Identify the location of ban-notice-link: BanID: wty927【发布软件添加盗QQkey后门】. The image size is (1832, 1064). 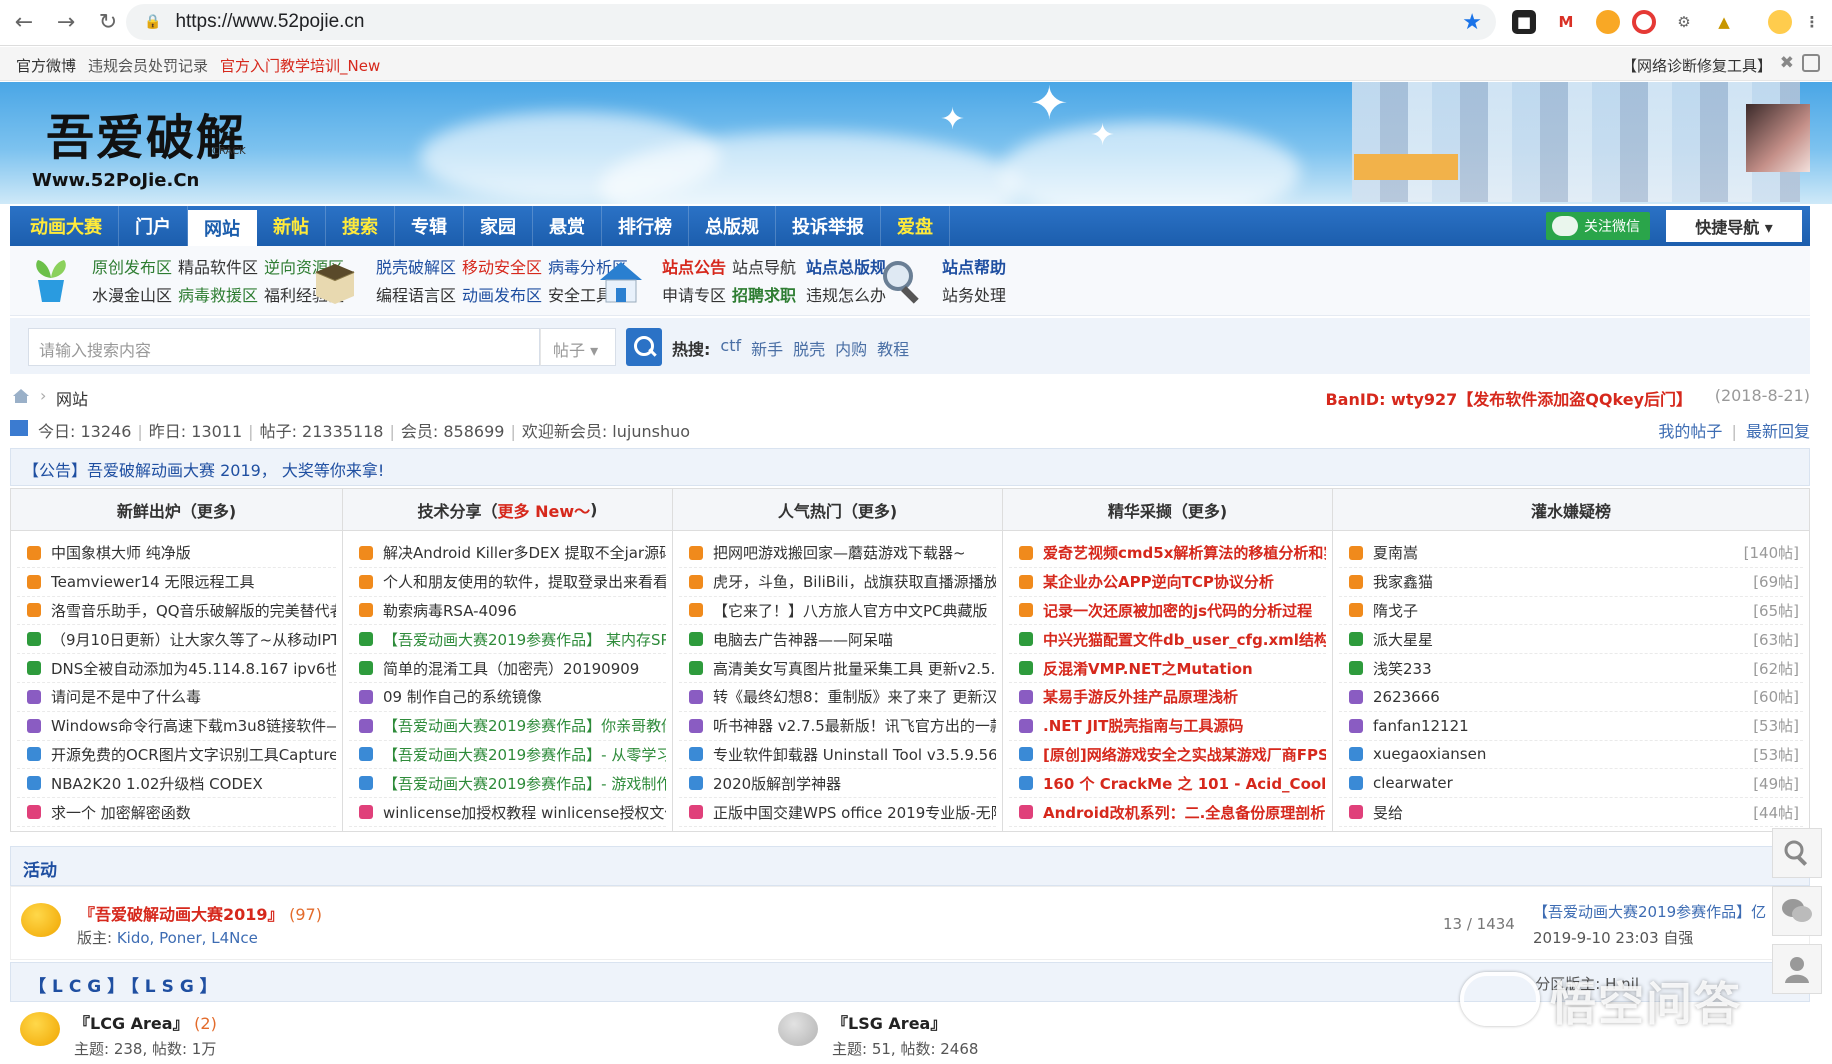
(1508, 398).